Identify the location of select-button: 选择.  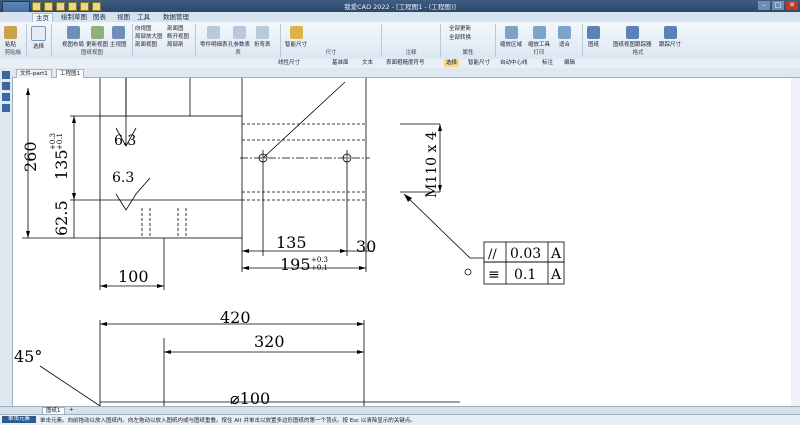
(38, 38).